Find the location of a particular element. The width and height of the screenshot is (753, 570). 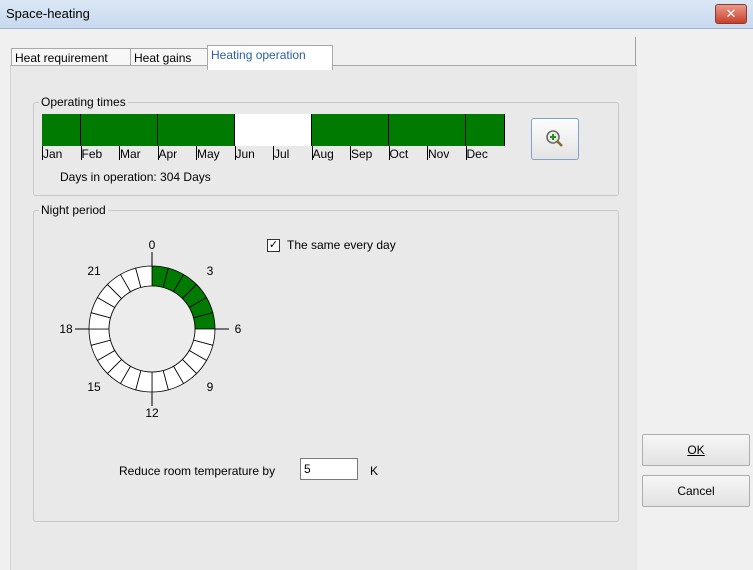

close-button: ✕ is located at coordinates (731, 14).